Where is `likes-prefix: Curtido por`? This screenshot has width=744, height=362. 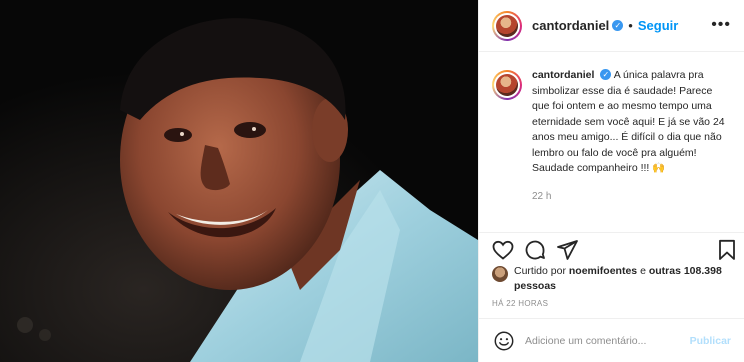 likes-prefix: Curtido por is located at coordinates (540, 271).